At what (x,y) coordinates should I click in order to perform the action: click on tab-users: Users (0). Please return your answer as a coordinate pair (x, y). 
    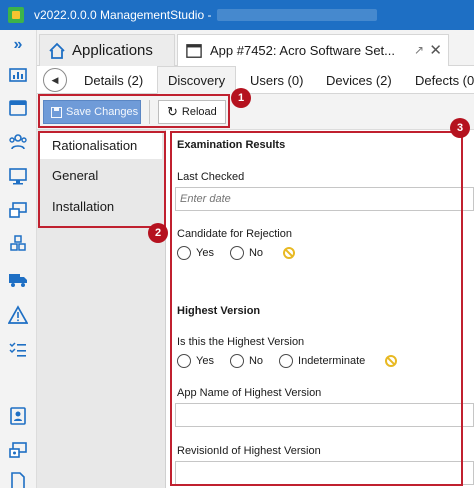
    Looking at the image, I should click on (276, 80).